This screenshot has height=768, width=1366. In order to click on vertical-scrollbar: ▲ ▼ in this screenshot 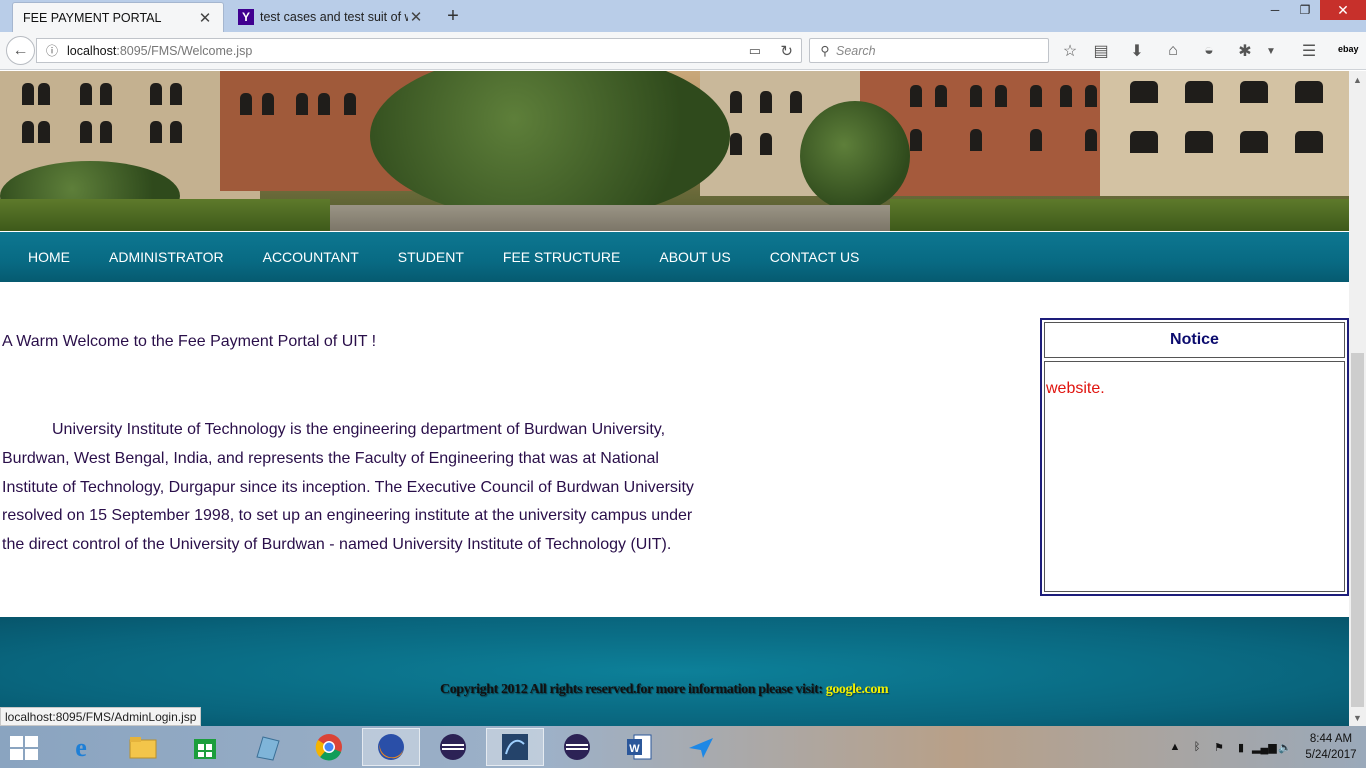, I will do `click(1357, 398)`.